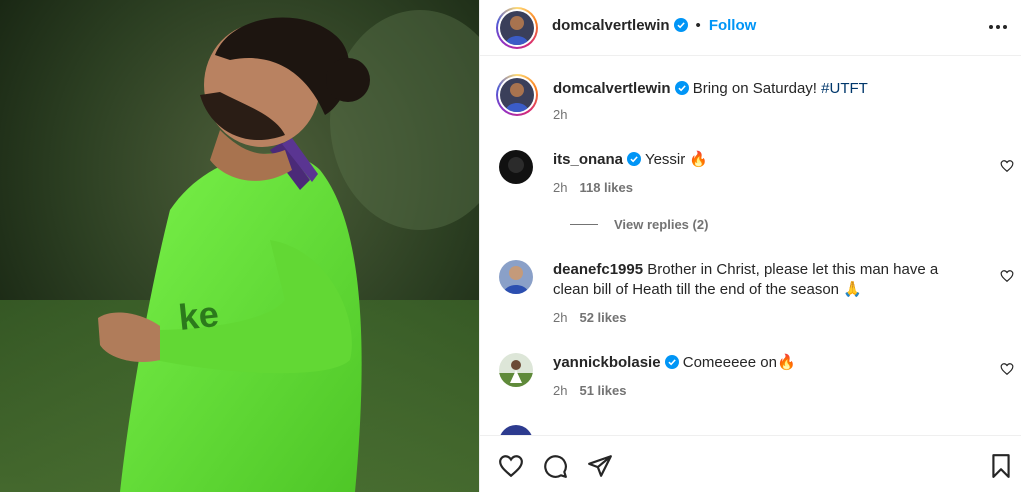 The width and height of the screenshot is (1021, 492). I want to click on comment-meta: 2h 52 likes, so click(589, 317).